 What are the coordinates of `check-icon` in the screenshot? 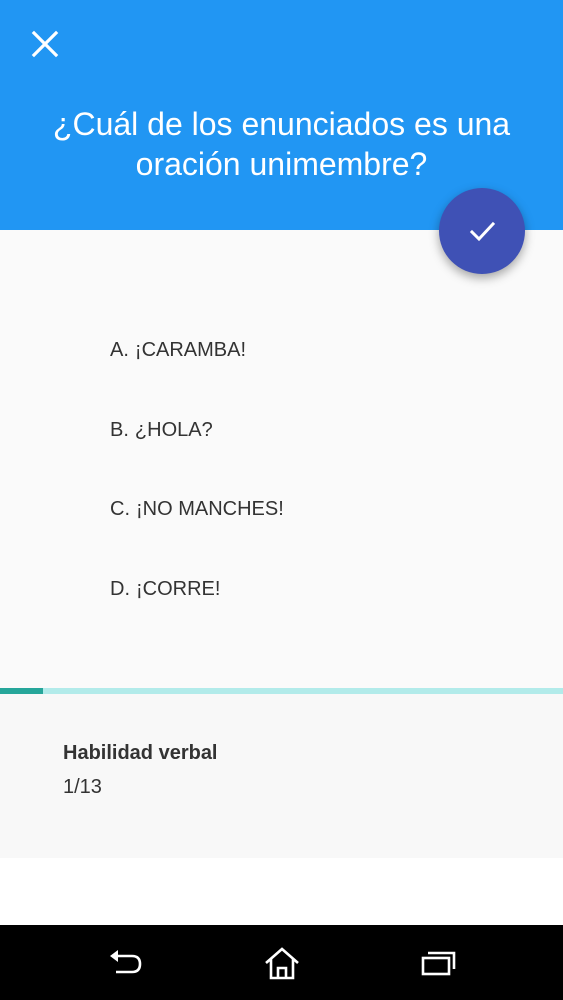 It's located at (482, 231).